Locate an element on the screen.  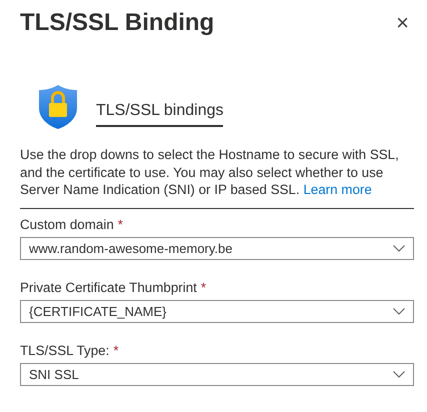
section-heading: TLS/SSL bindings is located at coordinates (160, 114).